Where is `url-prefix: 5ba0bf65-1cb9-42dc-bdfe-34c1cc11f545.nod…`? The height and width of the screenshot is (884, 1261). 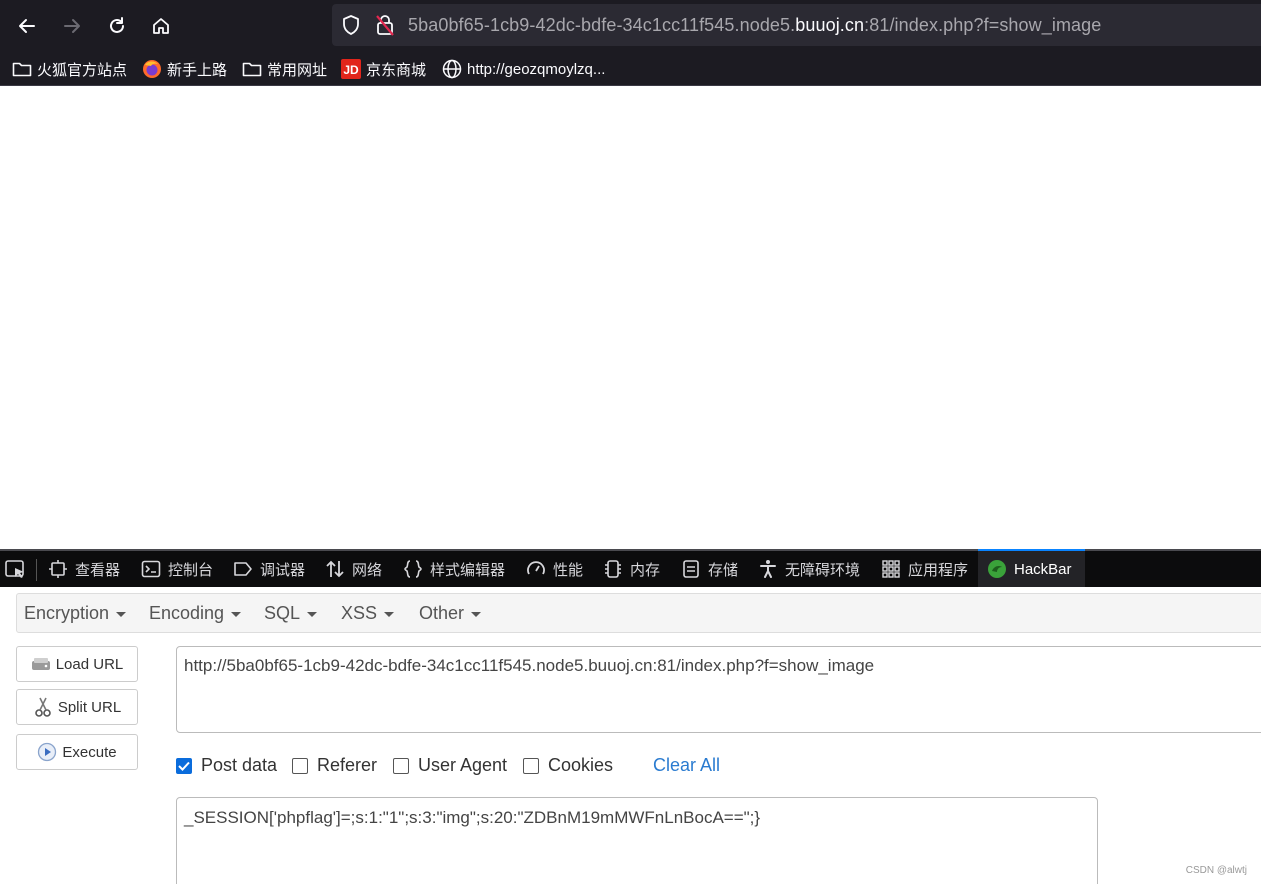 url-prefix: 5ba0bf65-1cb9-42dc-bdfe-34c1cc11f545.nod… is located at coordinates (602, 25).